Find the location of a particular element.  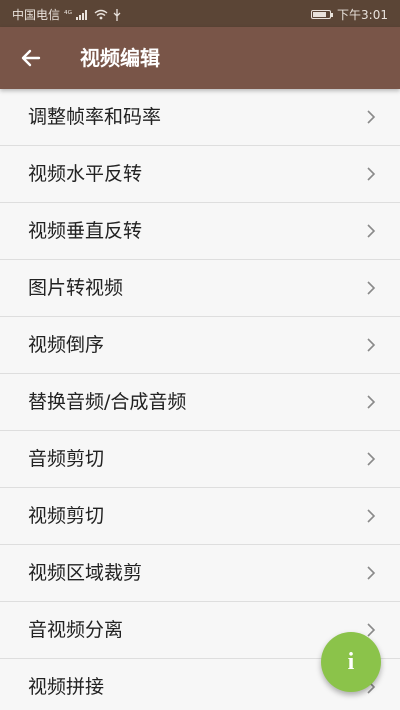

menu-item-label: 音视频分离 is located at coordinates (76, 630).